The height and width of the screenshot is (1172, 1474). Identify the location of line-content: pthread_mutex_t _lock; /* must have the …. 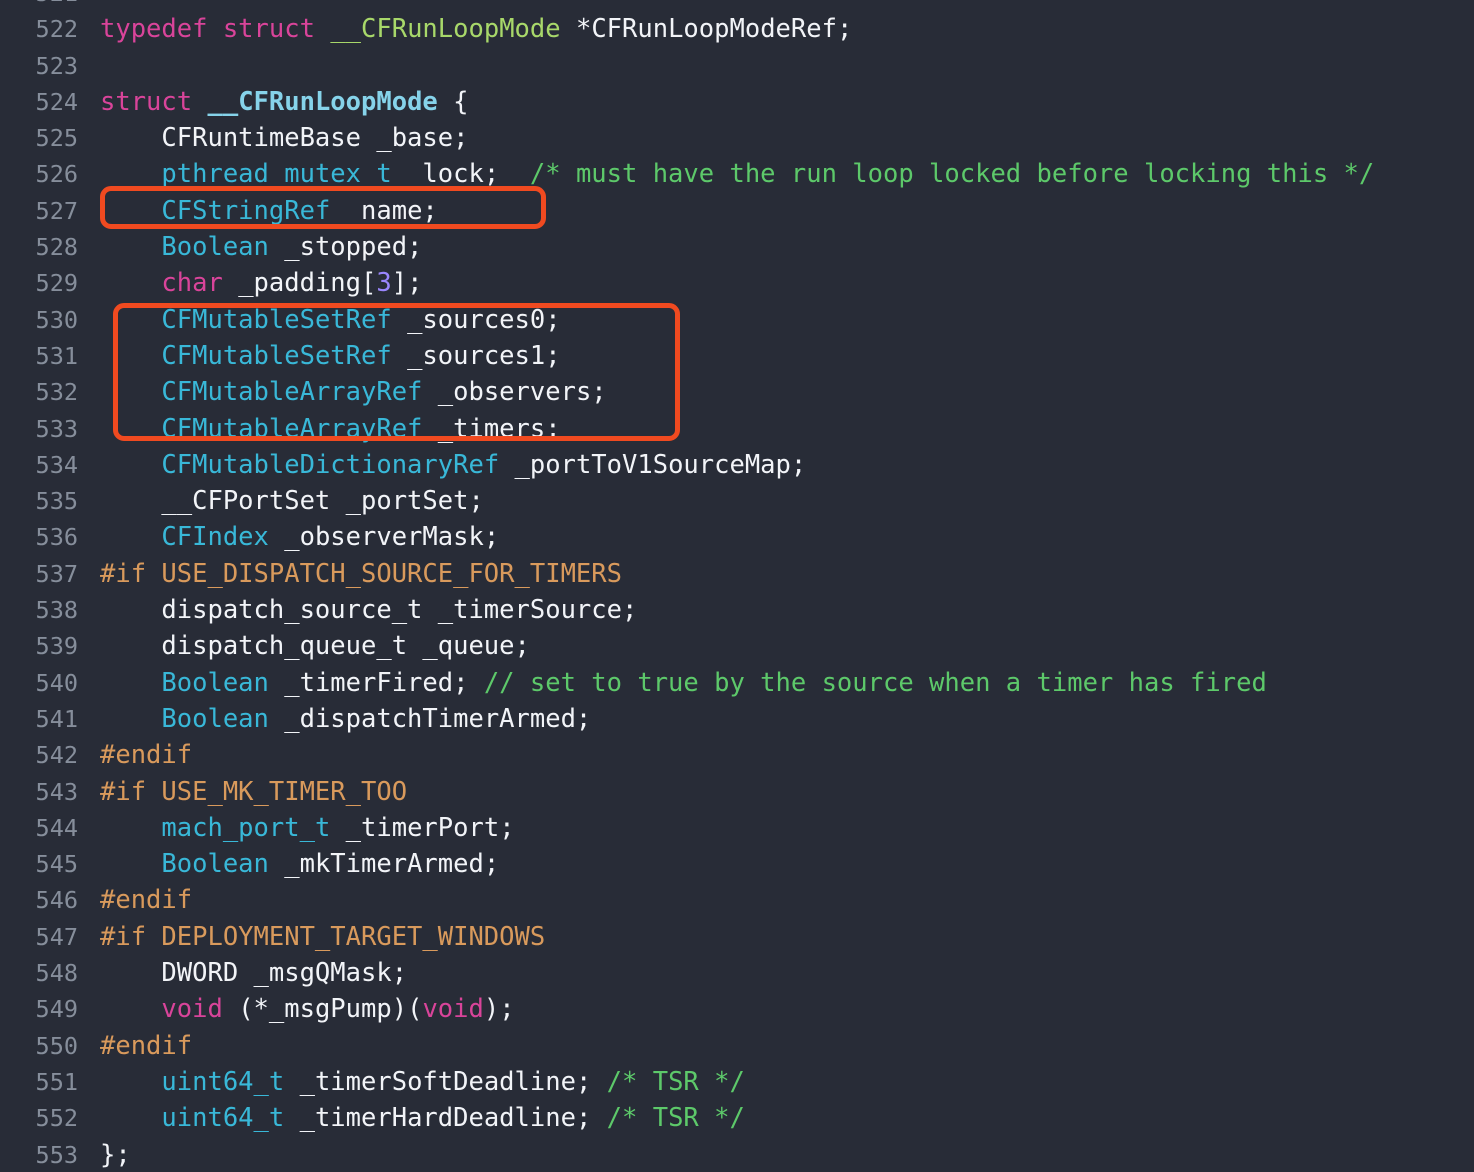
(776, 174).